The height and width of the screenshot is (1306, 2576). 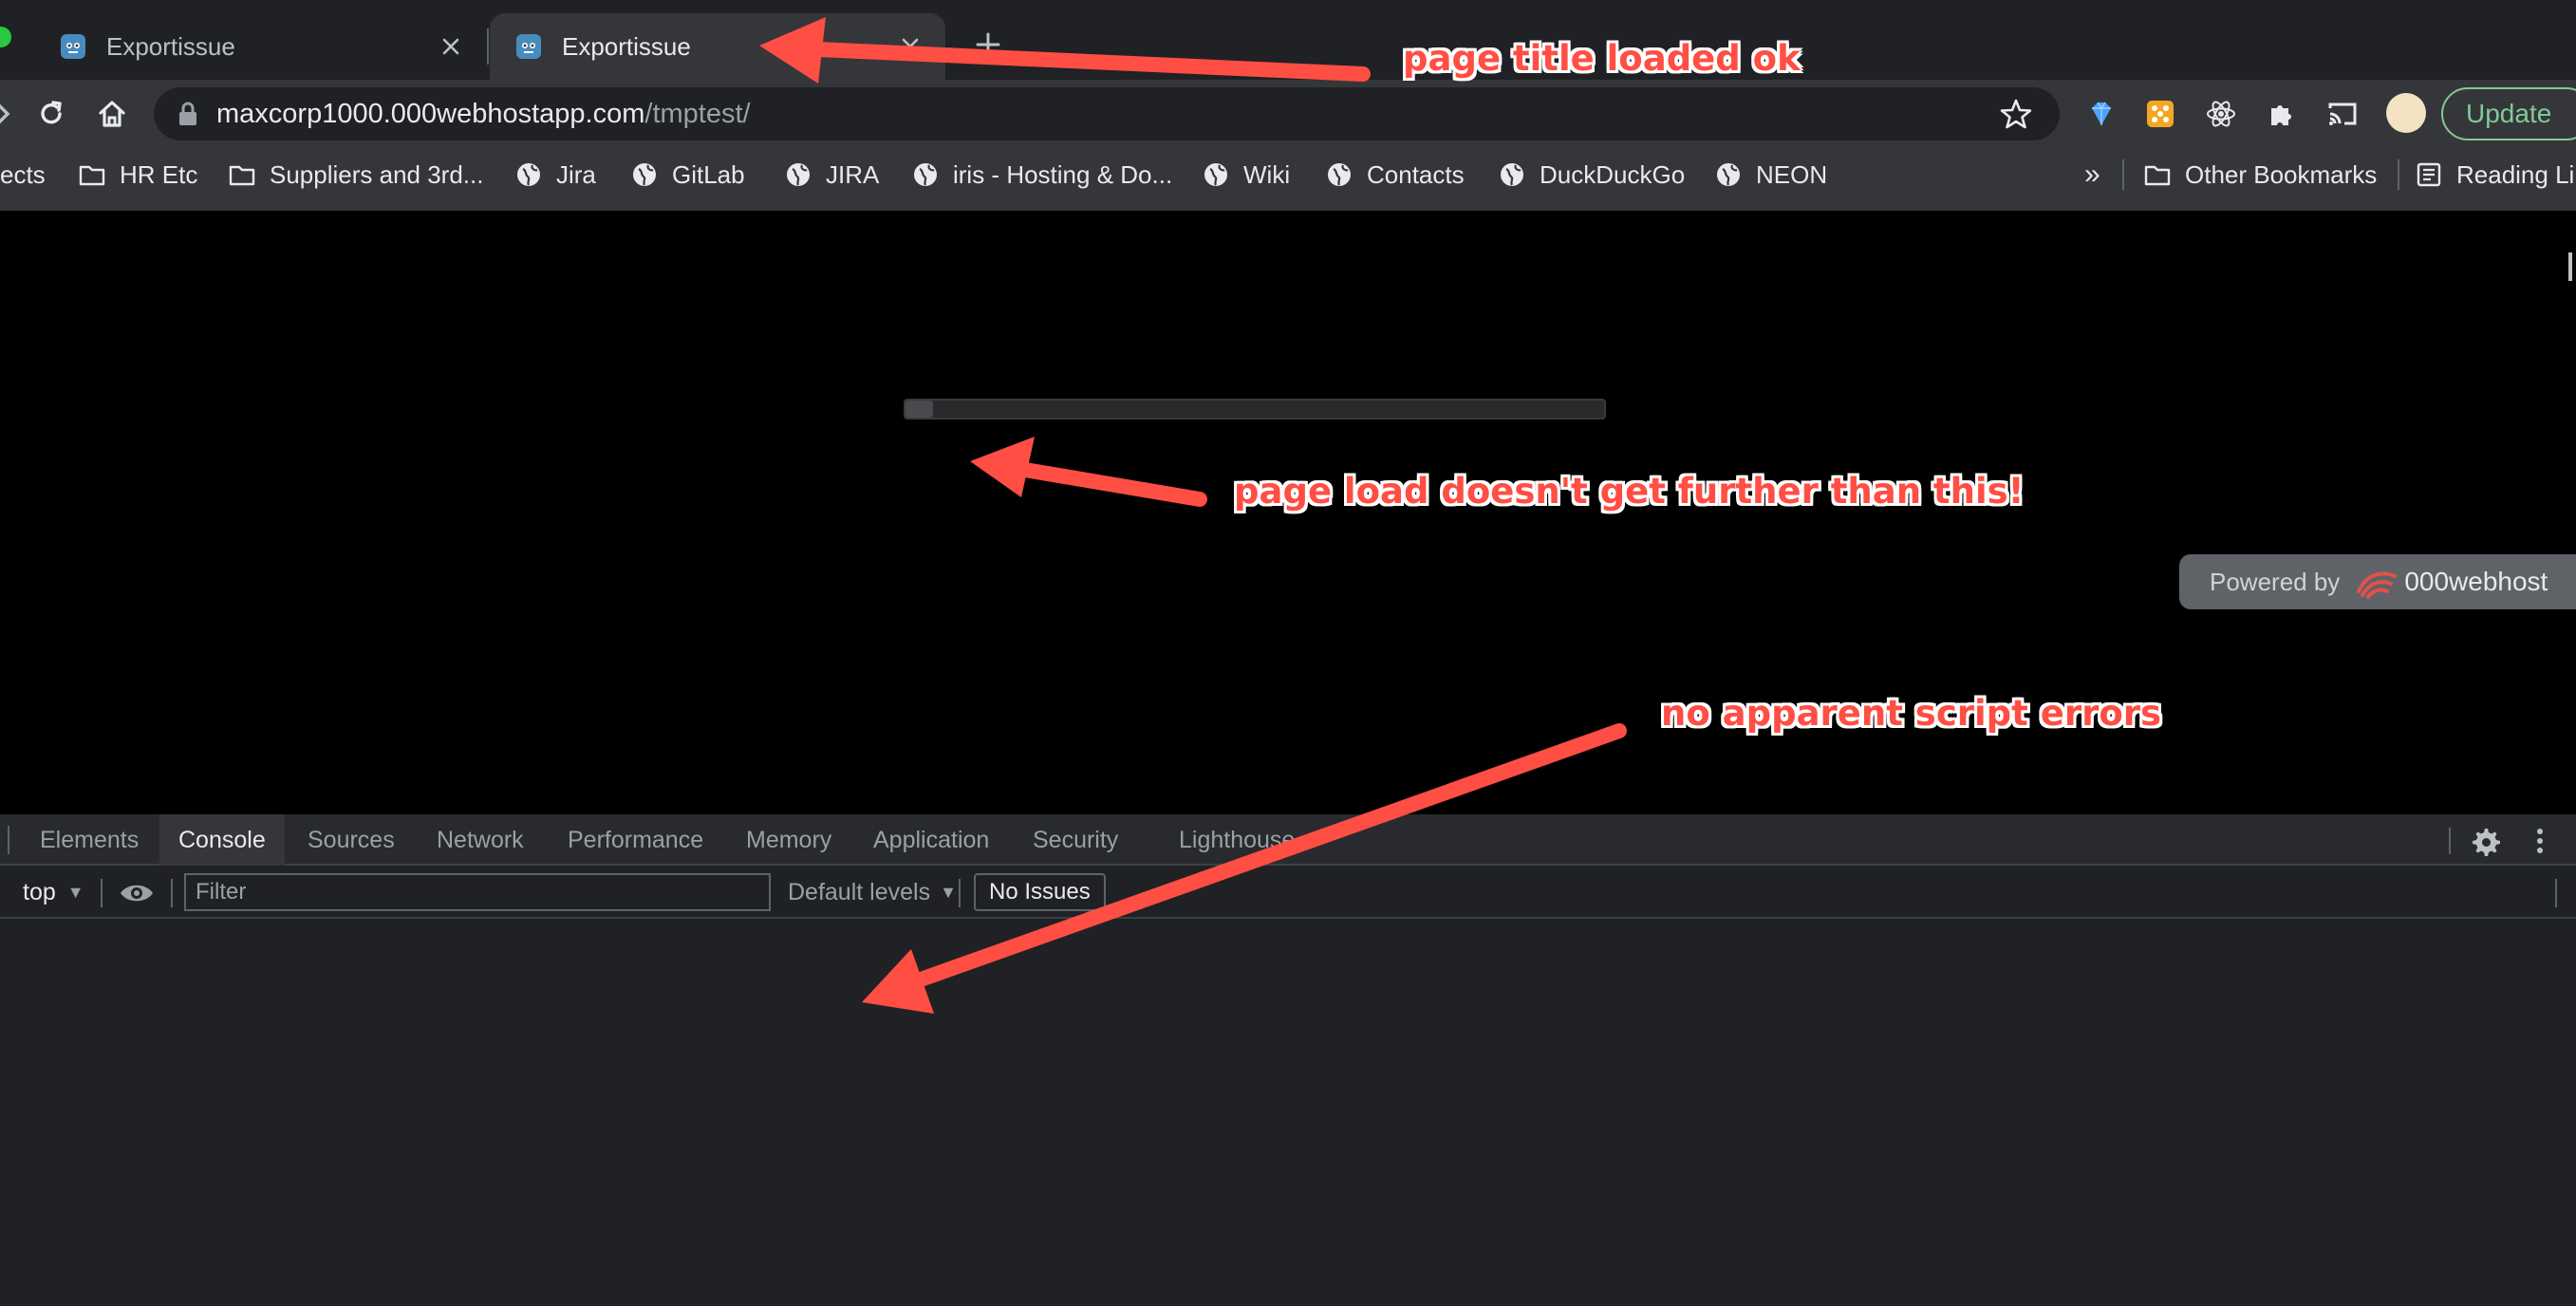 What do you see at coordinates (2092, 175) in the screenshot?
I see `bookmarks-overflow-button: »` at bounding box center [2092, 175].